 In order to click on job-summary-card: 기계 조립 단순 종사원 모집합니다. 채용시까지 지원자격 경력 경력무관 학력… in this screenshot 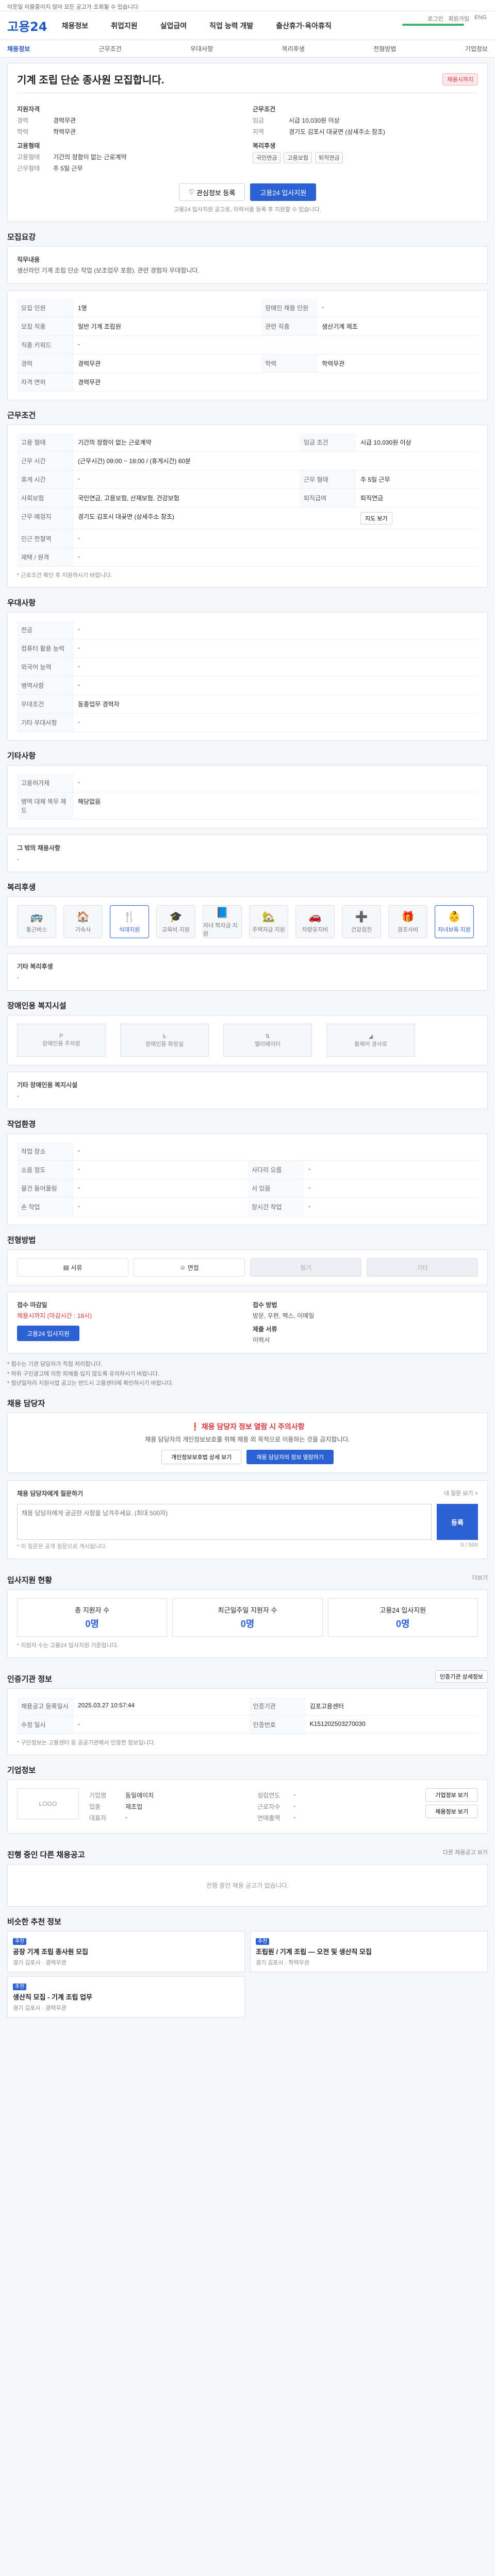, I will do `click(247, 142)`.